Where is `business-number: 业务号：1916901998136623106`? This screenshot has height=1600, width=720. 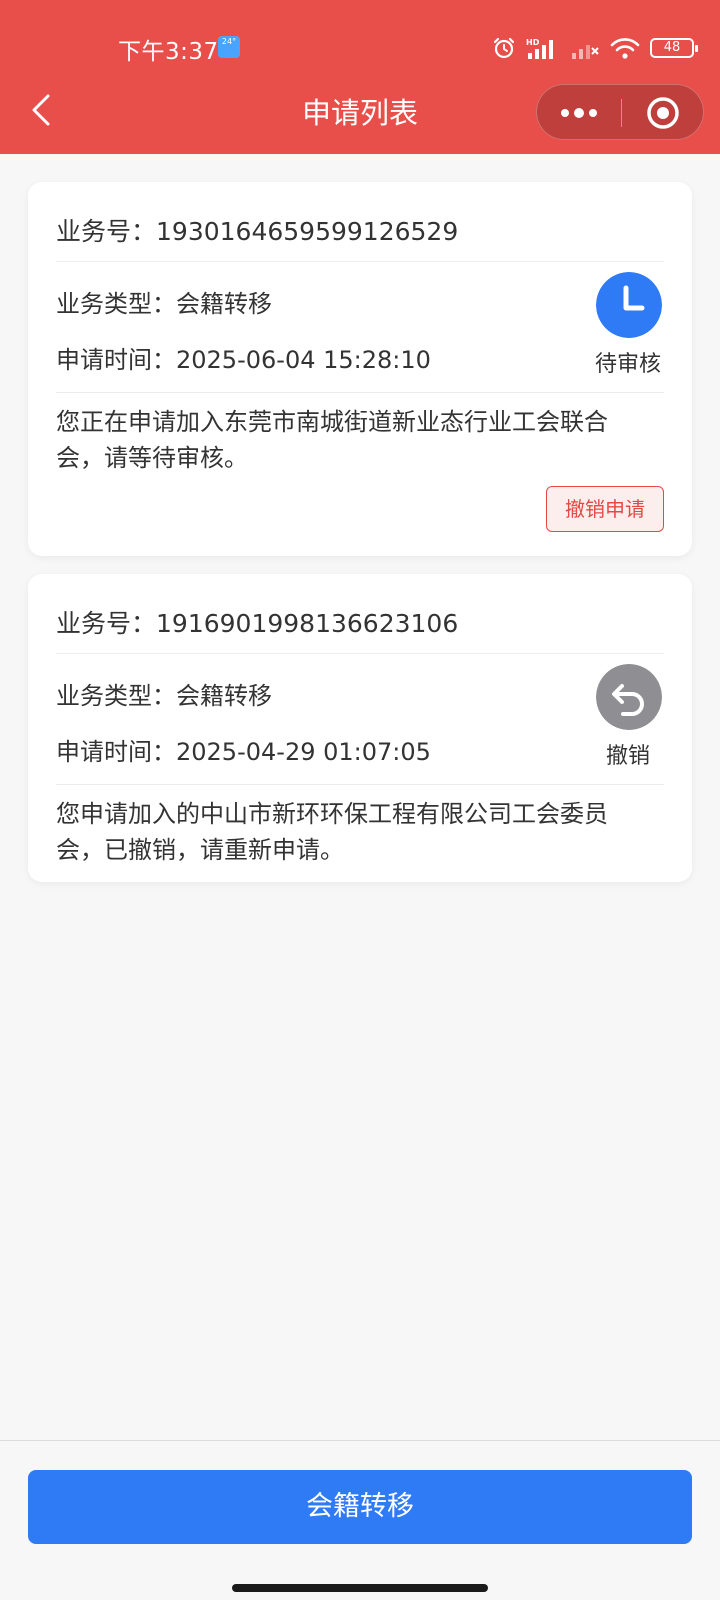 business-number: 业务号：1916901998136623106 is located at coordinates (257, 623).